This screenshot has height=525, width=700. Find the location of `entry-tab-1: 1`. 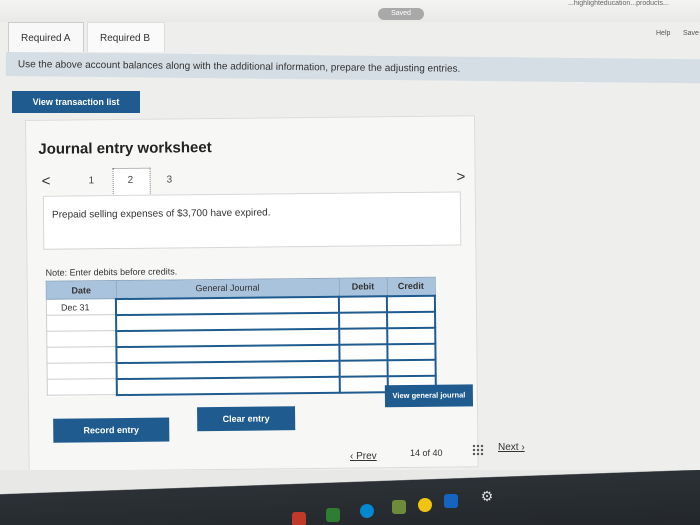

entry-tab-1: 1 is located at coordinates (92, 180).